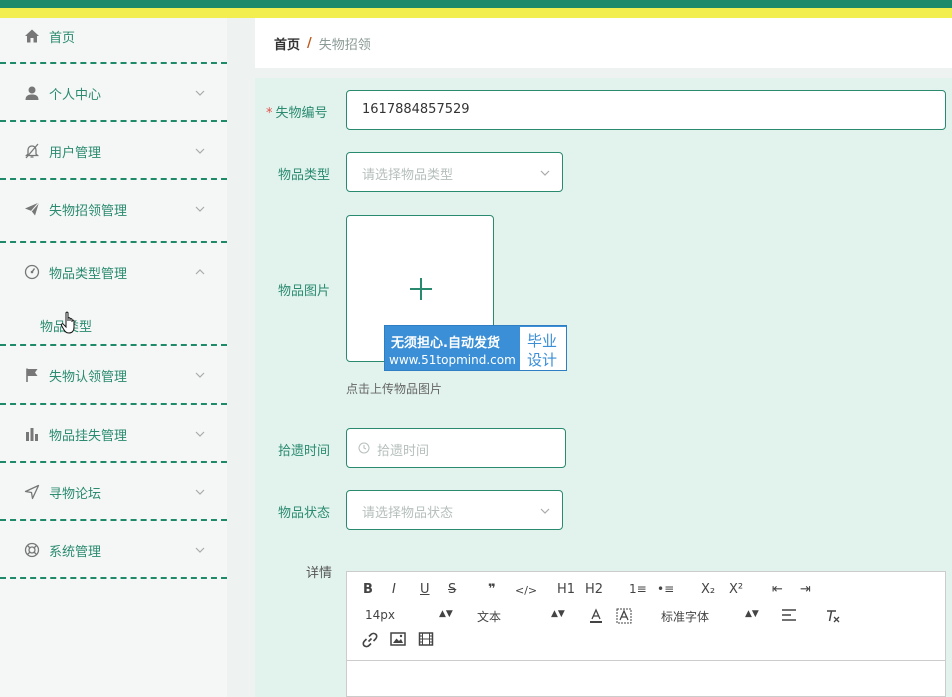 The width and height of the screenshot is (952, 697). Describe the element at coordinates (380, 615) in the screenshot. I see `font-size-value: 14px` at that location.